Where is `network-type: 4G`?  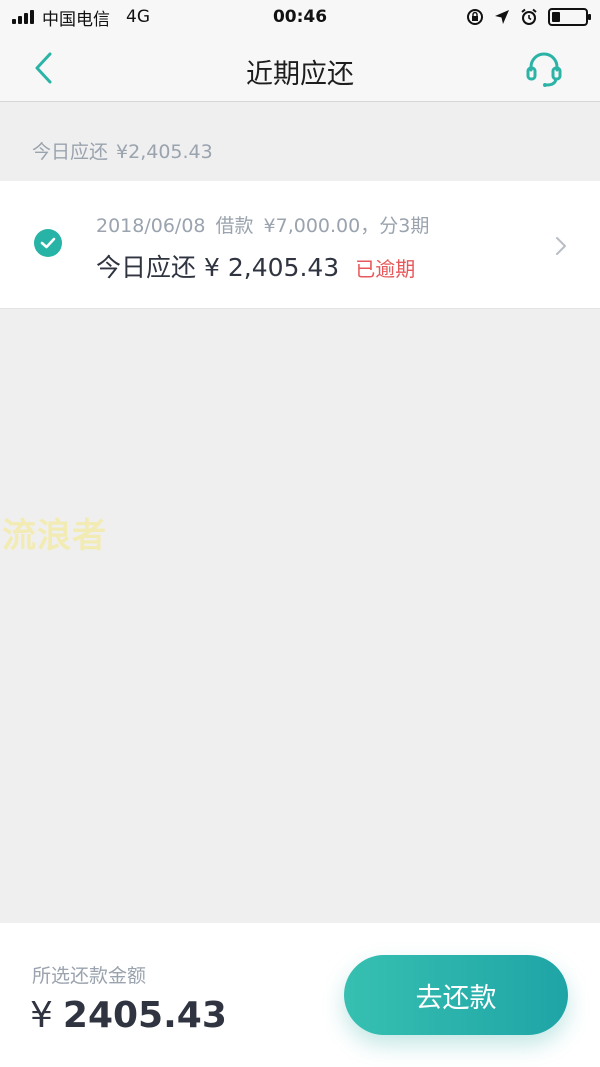 network-type: 4G is located at coordinates (138, 17).